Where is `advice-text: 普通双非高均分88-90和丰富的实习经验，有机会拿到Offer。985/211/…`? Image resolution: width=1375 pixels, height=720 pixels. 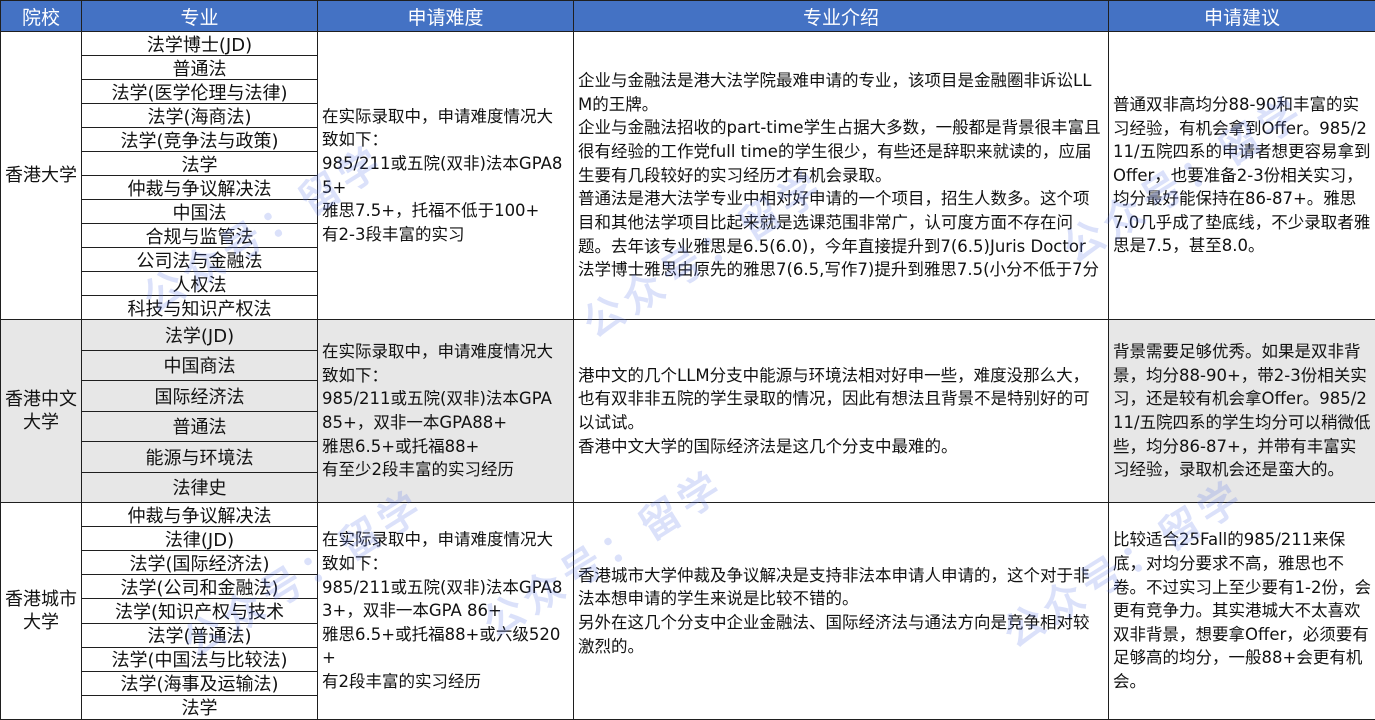 advice-text: 普通双非高均分88-90和丰富的实习经验，有机会拿到Offer。985/211/… is located at coordinates (1242, 176).